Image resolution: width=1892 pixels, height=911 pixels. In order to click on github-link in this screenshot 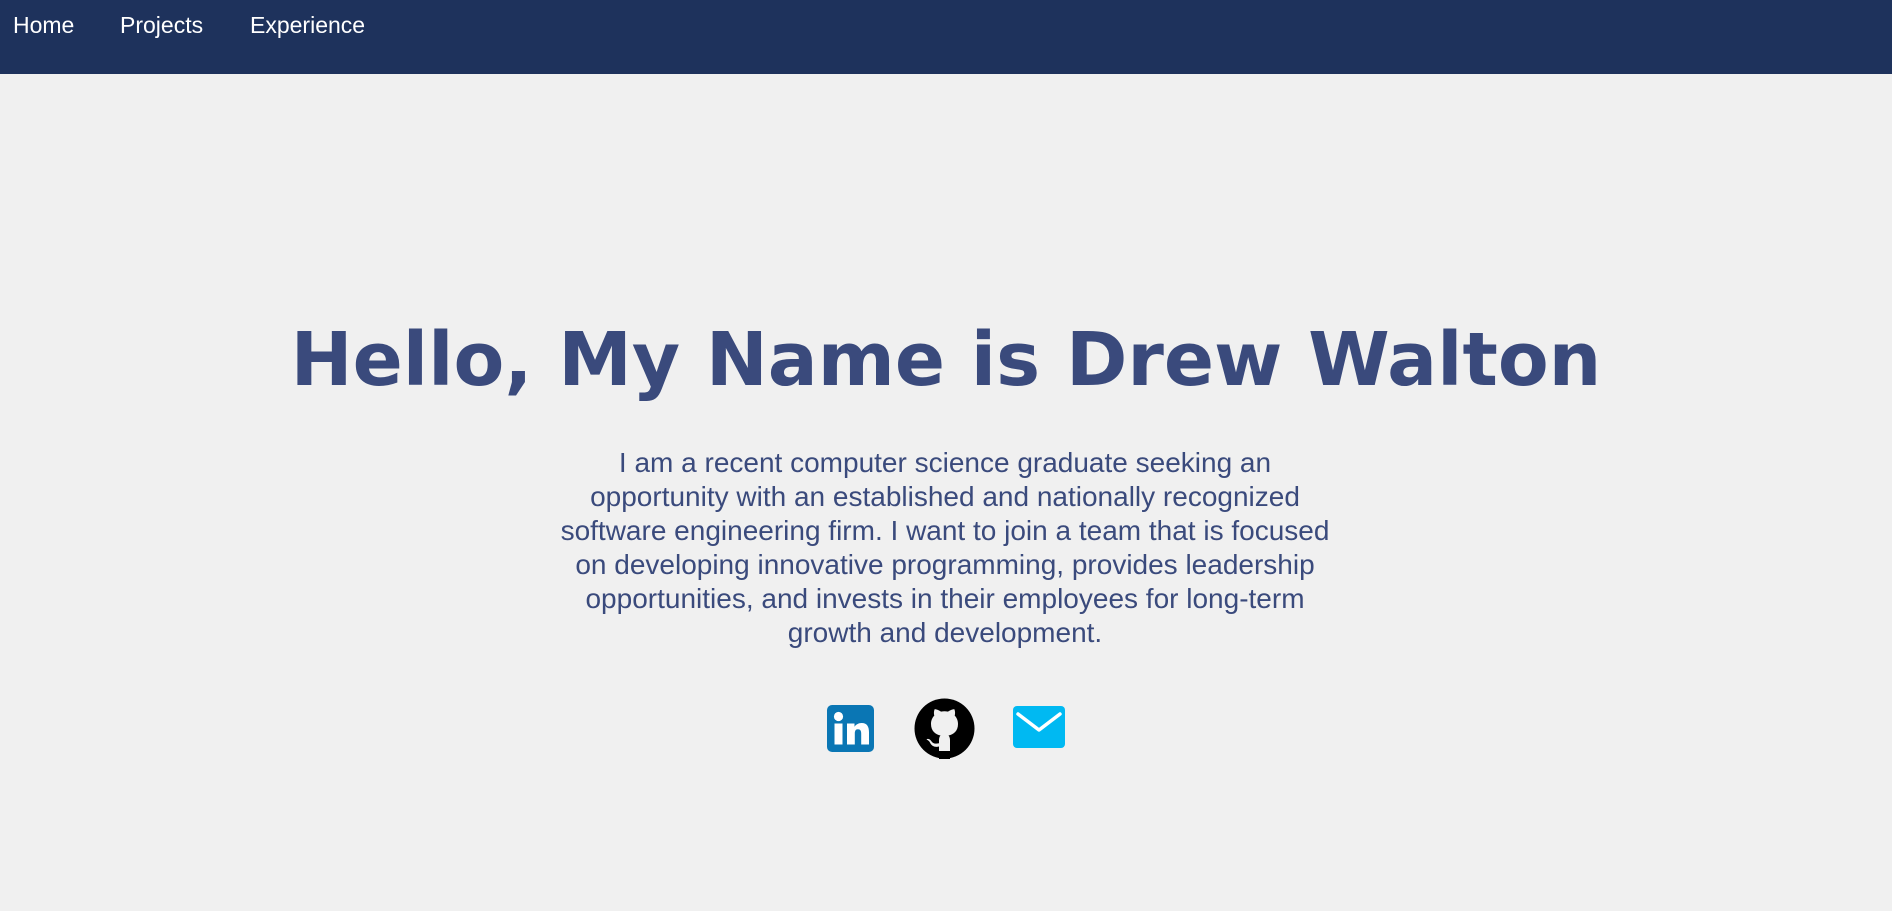, I will do `click(944, 728)`.